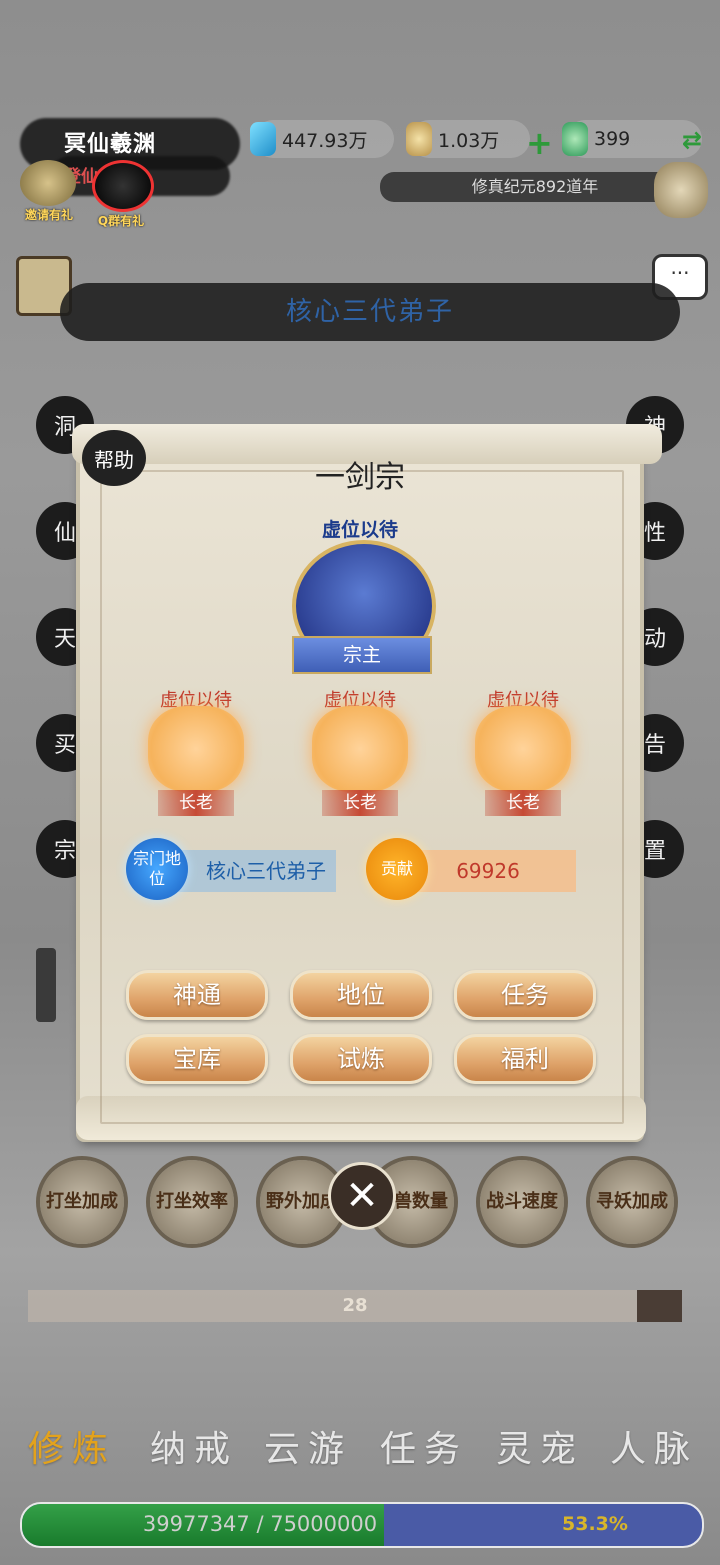  Describe the element at coordinates (196, 749) in the screenshot. I see `elder-1-portrait` at that location.